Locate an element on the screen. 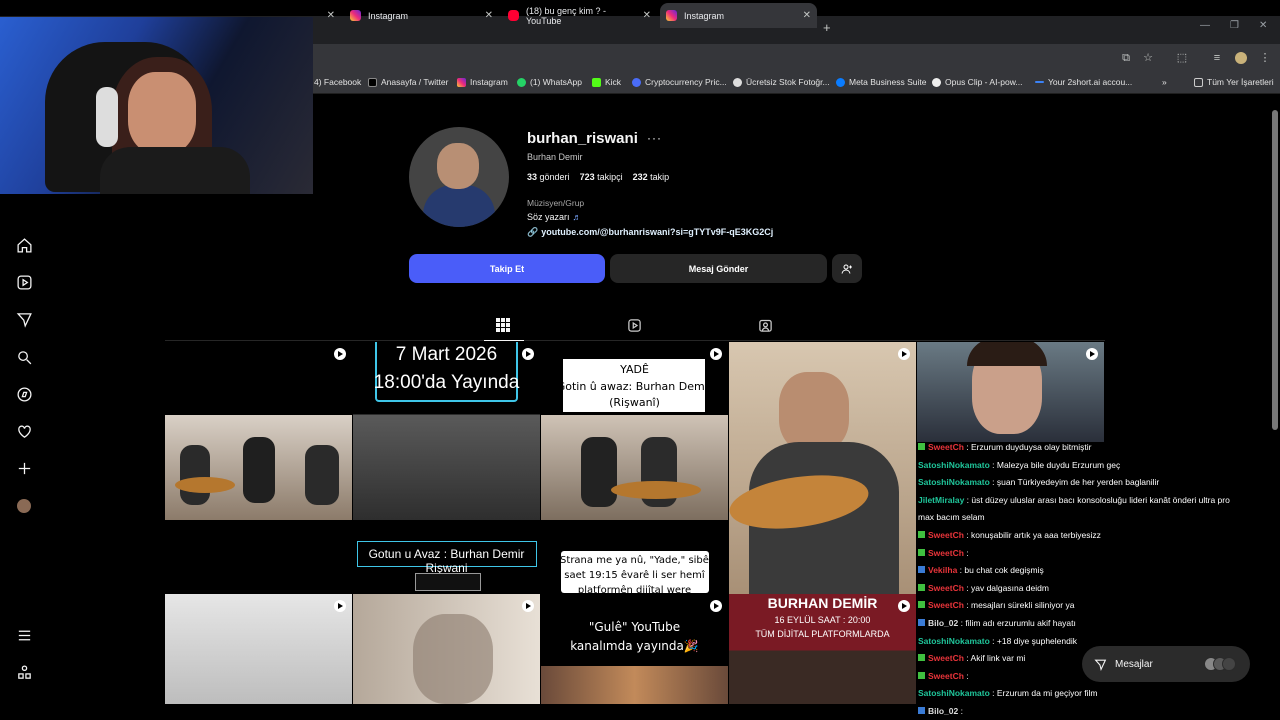 Image resolution: width=1280 pixels, height=720 pixels. chat-username: JiletMiralay is located at coordinates (941, 499).